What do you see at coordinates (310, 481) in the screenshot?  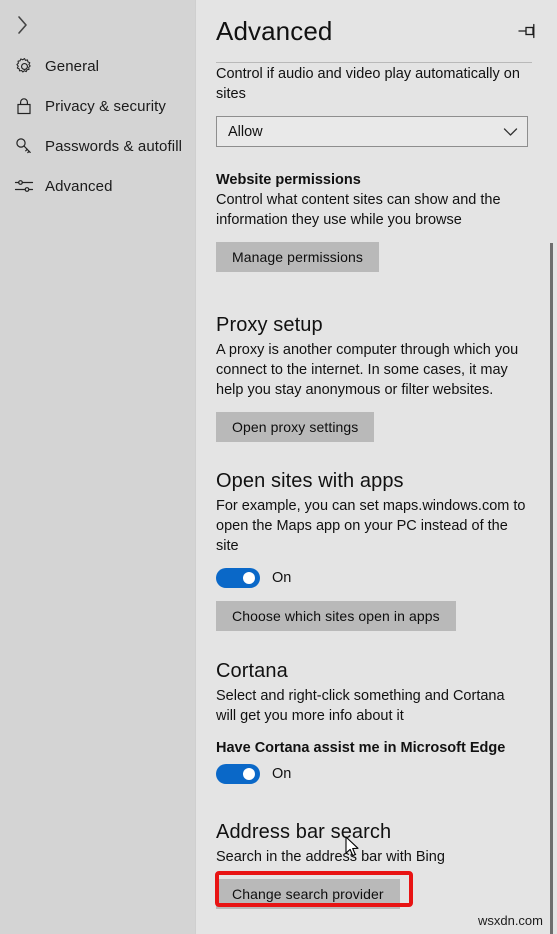 I see `open-sites-with-apps-heading: Open sites with apps` at bounding box center [310, 481].